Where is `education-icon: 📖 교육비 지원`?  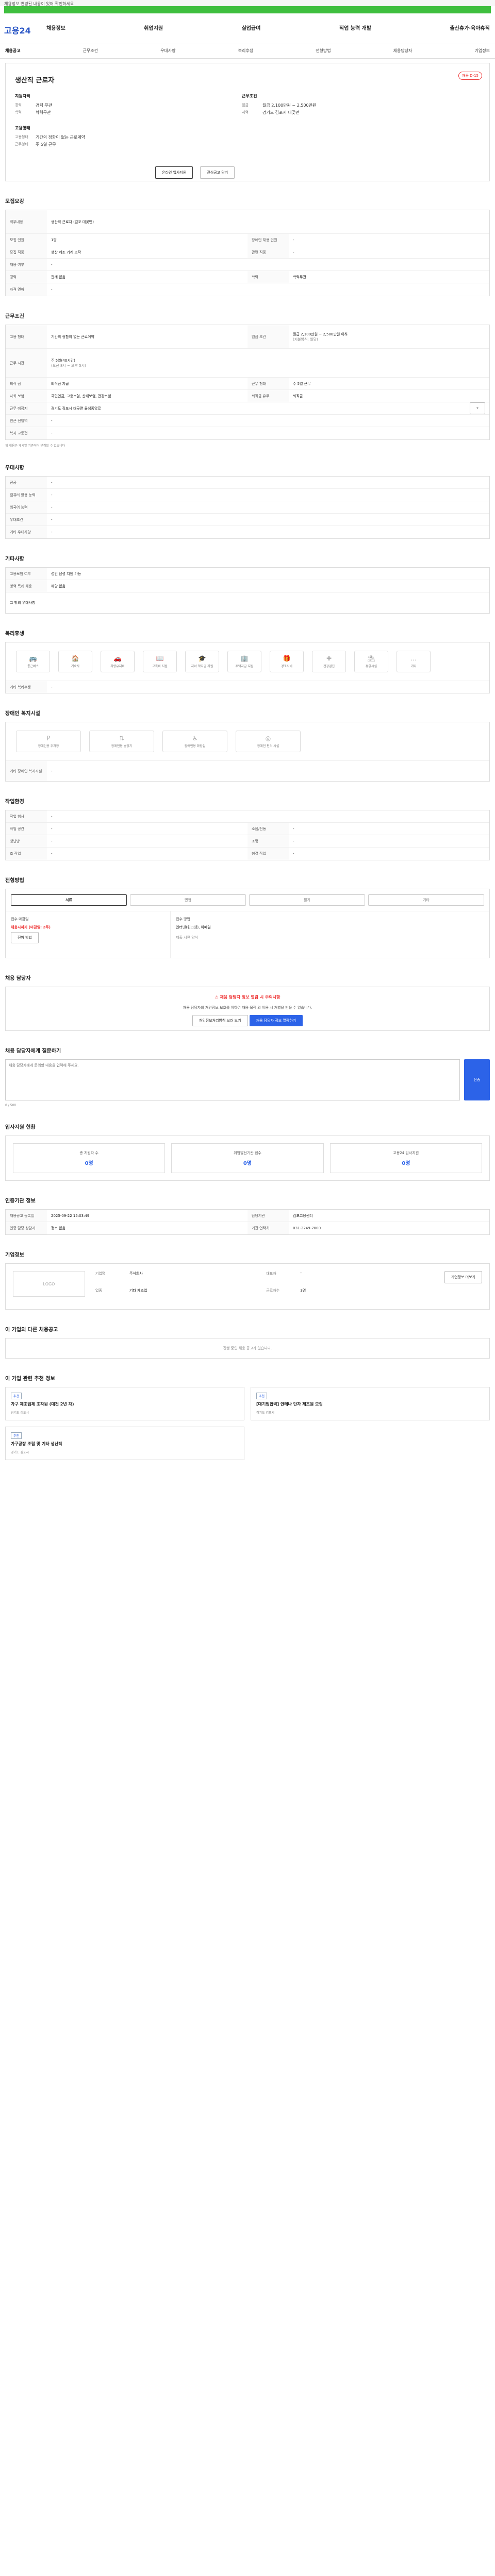 education-icon: 📖 교육비 지원 is located at coordinates (160, 661).